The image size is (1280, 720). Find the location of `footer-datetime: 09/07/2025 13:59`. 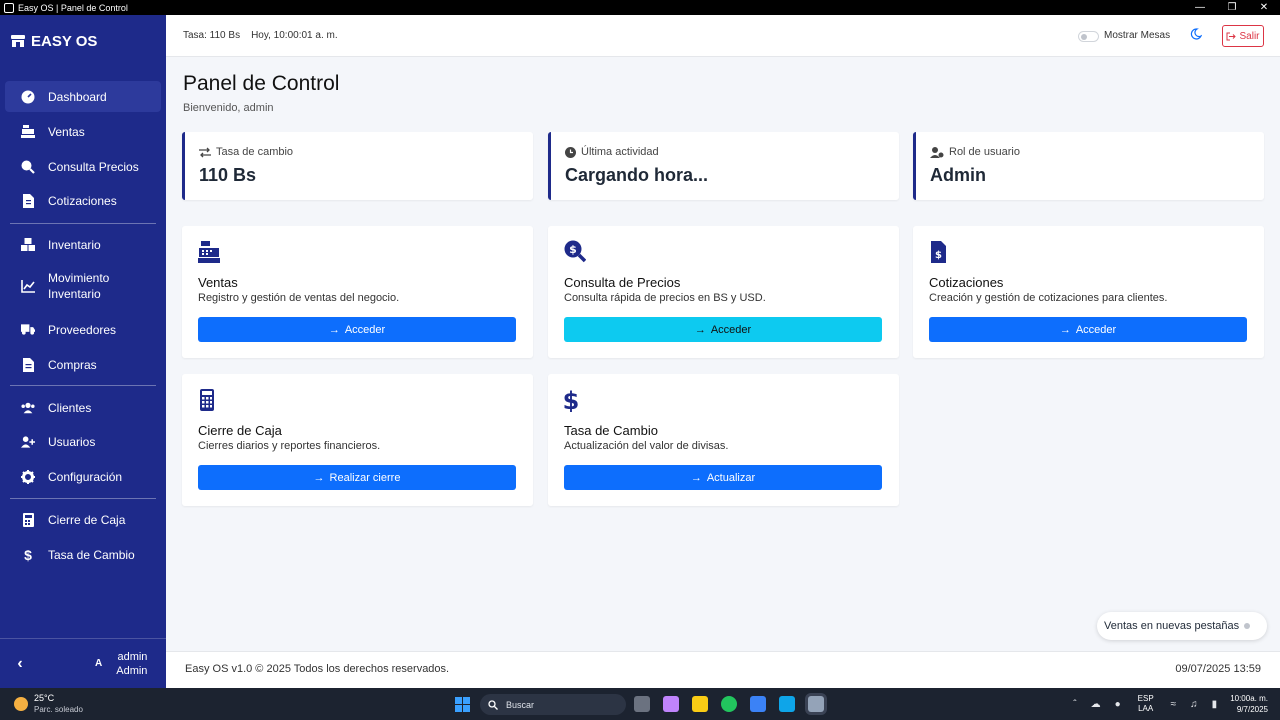

footer-datetime: 09/07/2025 13:59 is located at coordinates (1218, 669).